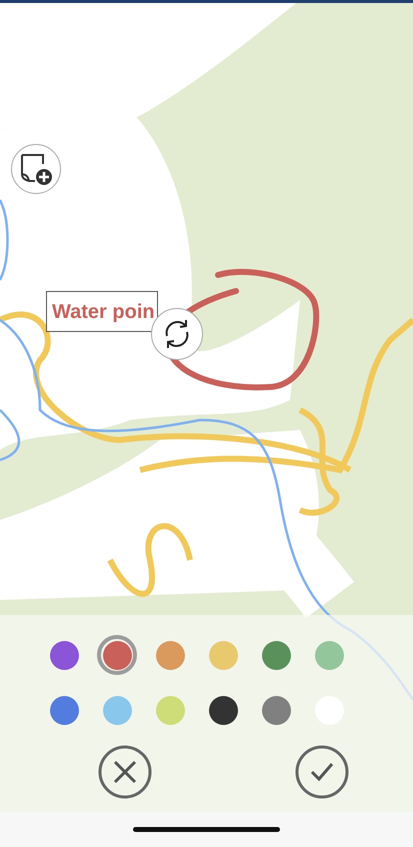 This screenshot has height=847, width=413. I want to click on annotation-label: Water poin, so click(102, 311).